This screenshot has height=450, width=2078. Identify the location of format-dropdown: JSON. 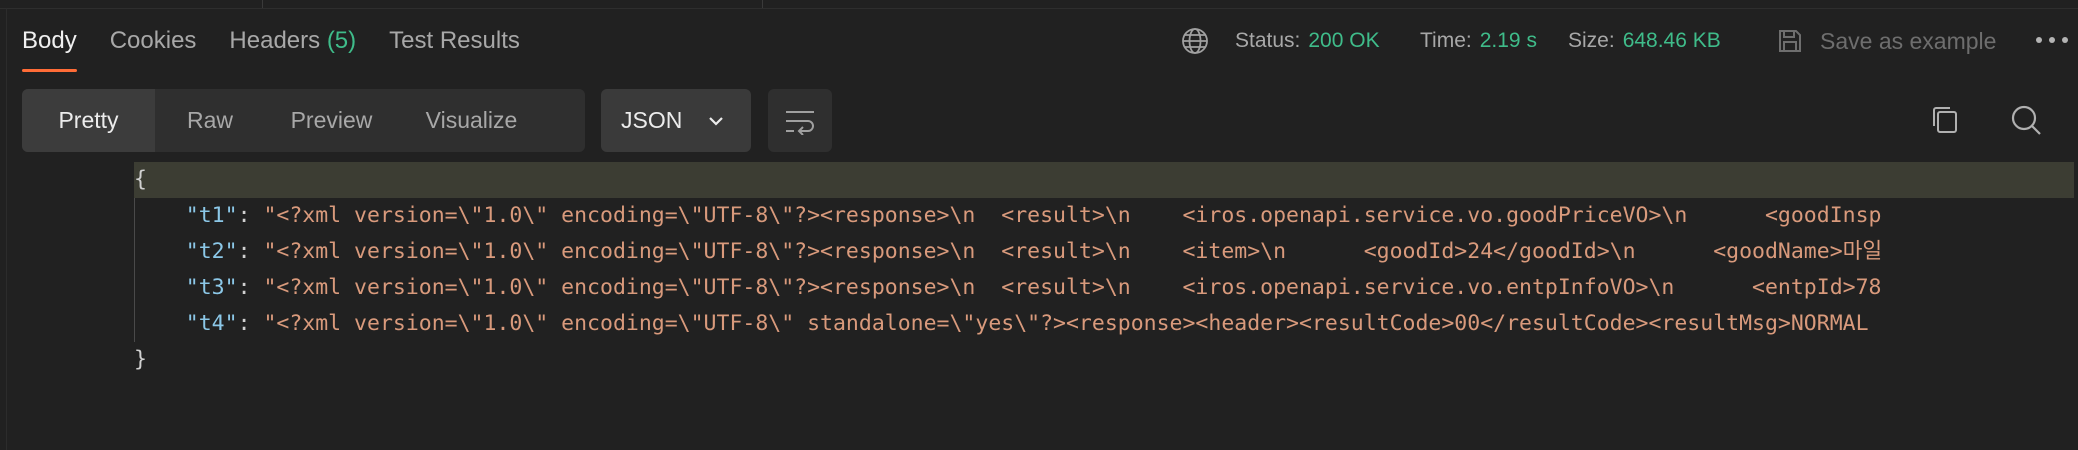
(676, 120).